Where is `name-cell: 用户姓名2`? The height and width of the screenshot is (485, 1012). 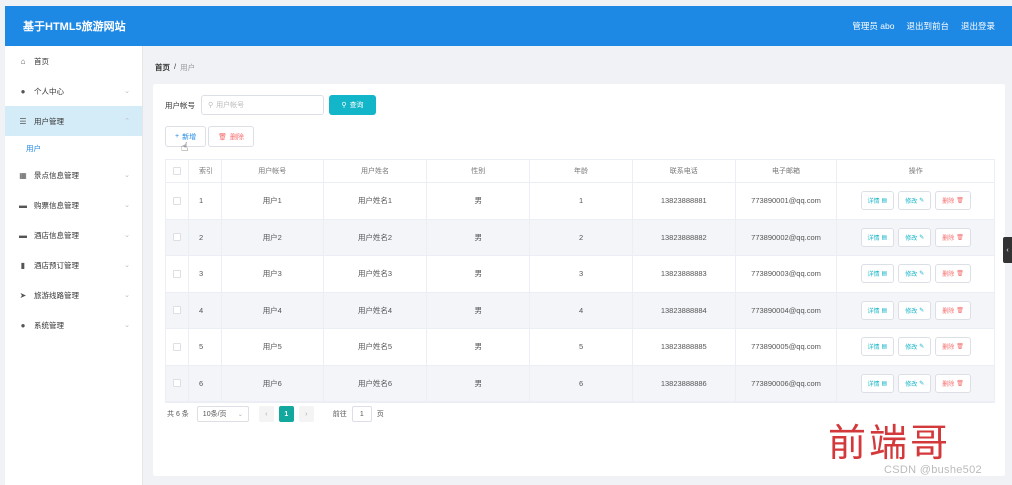
name-cell: 用户姓名2 is located at coordinates (376, 237).